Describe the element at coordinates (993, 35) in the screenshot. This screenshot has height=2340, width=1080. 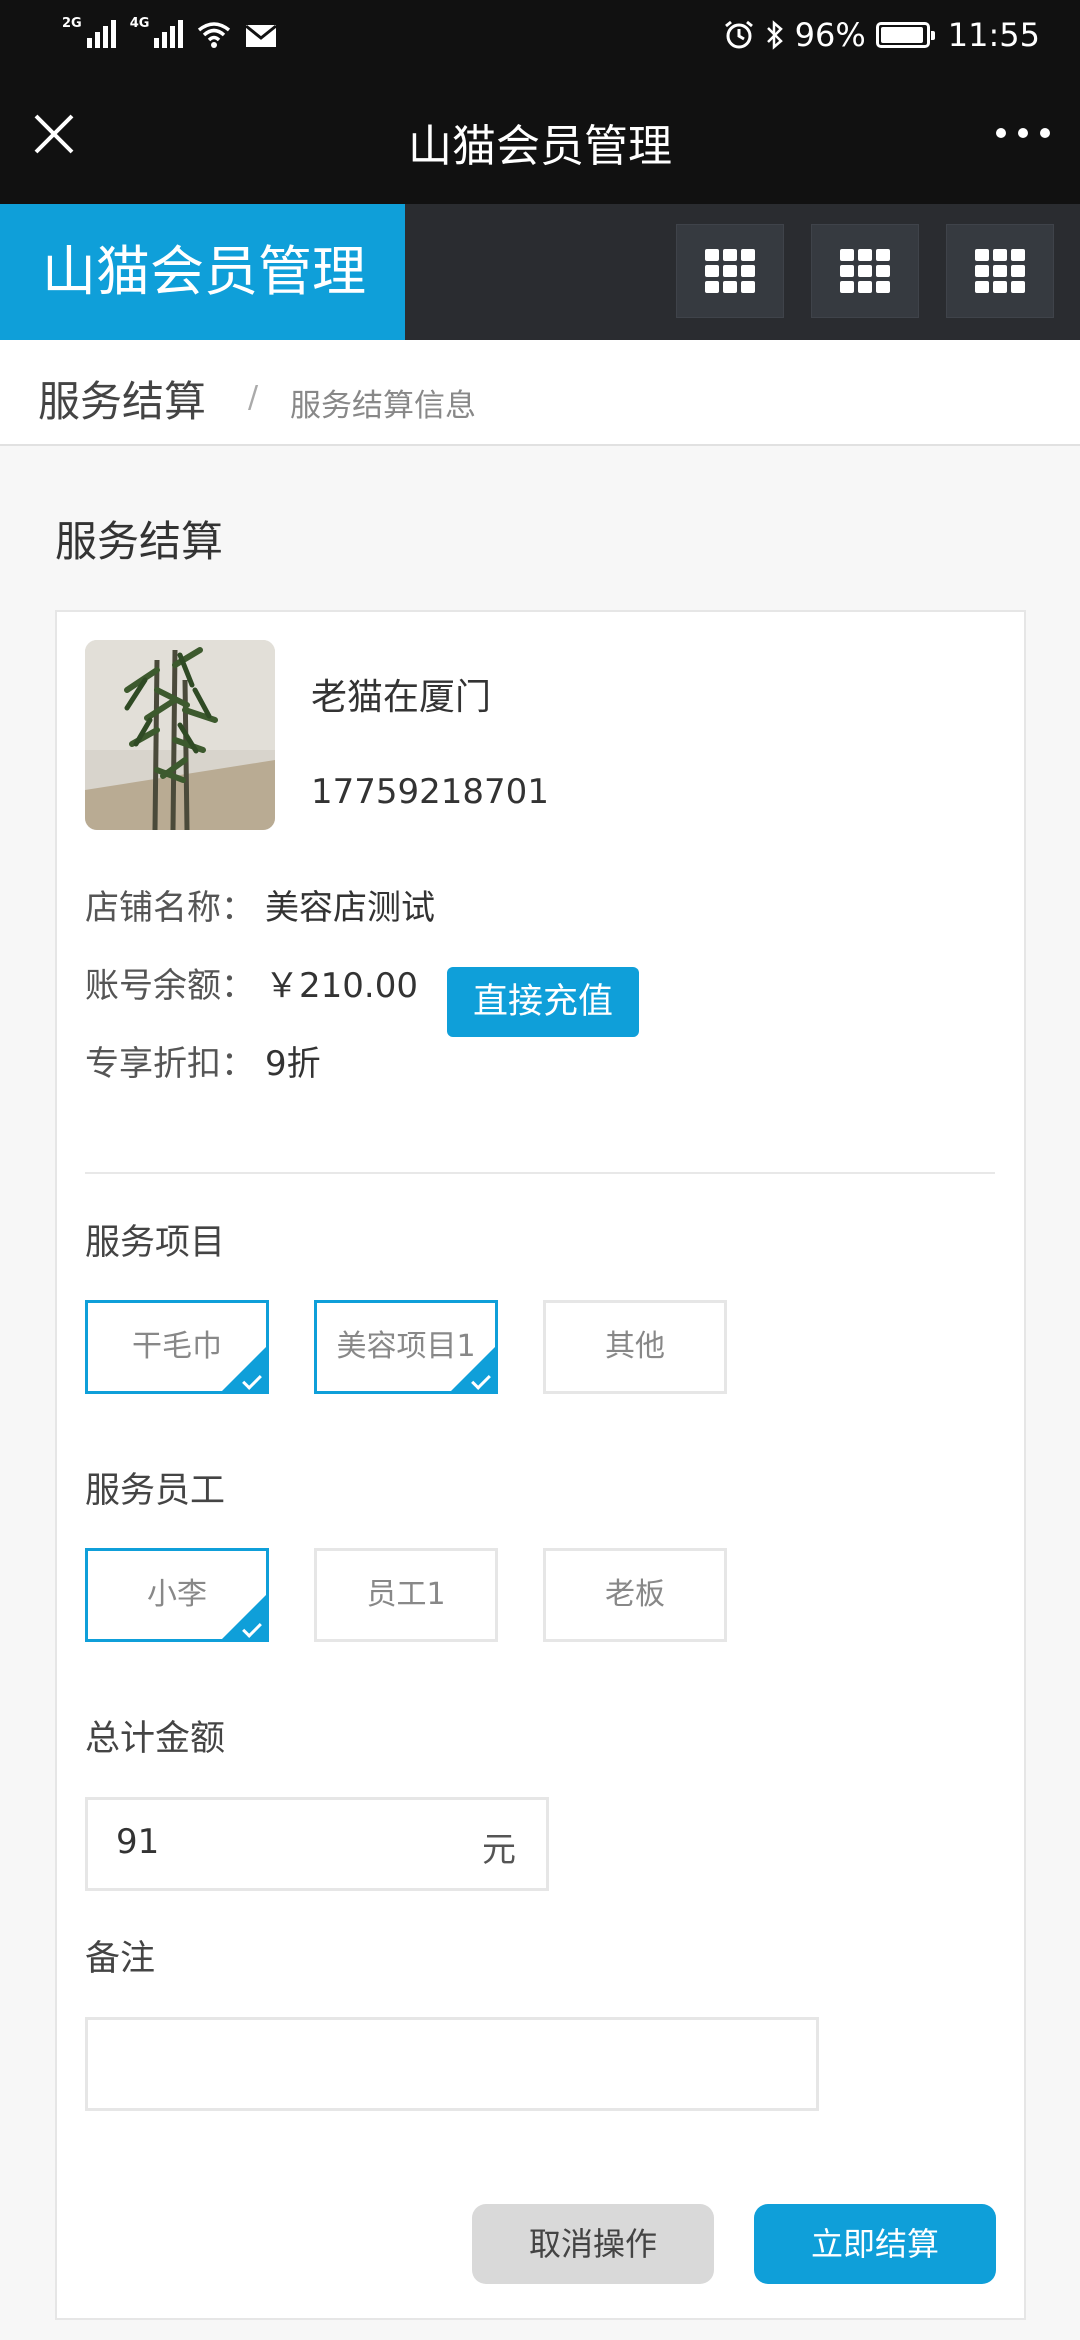
I see `clock: 11:55` at that location.